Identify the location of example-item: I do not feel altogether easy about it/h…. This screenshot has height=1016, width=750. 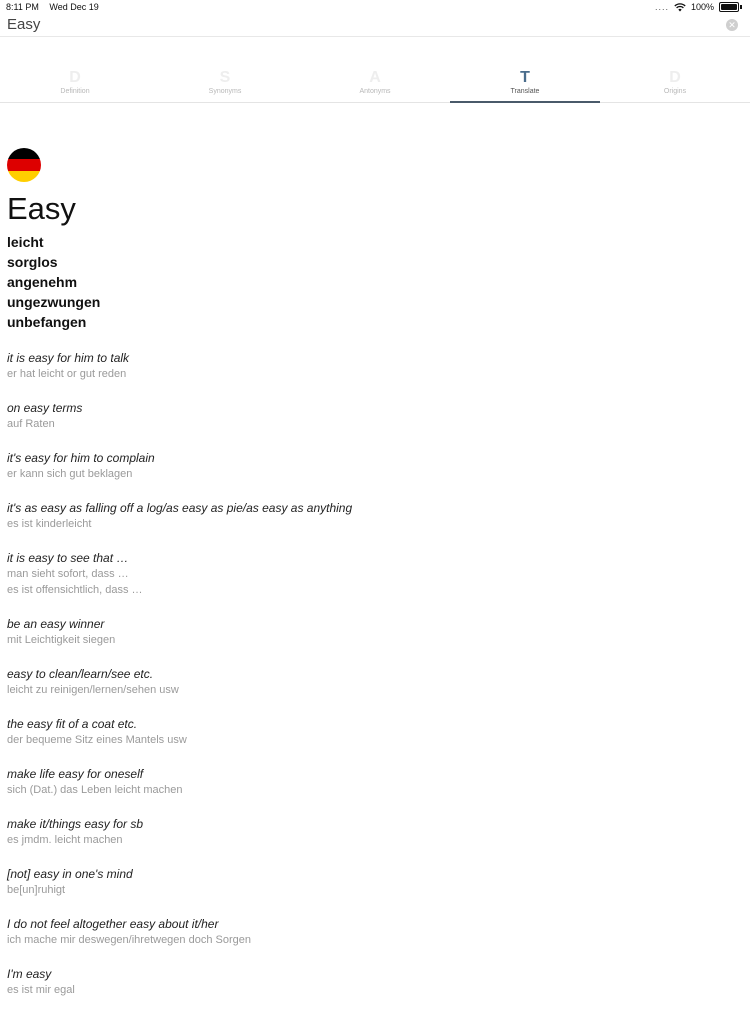
(367, 941).